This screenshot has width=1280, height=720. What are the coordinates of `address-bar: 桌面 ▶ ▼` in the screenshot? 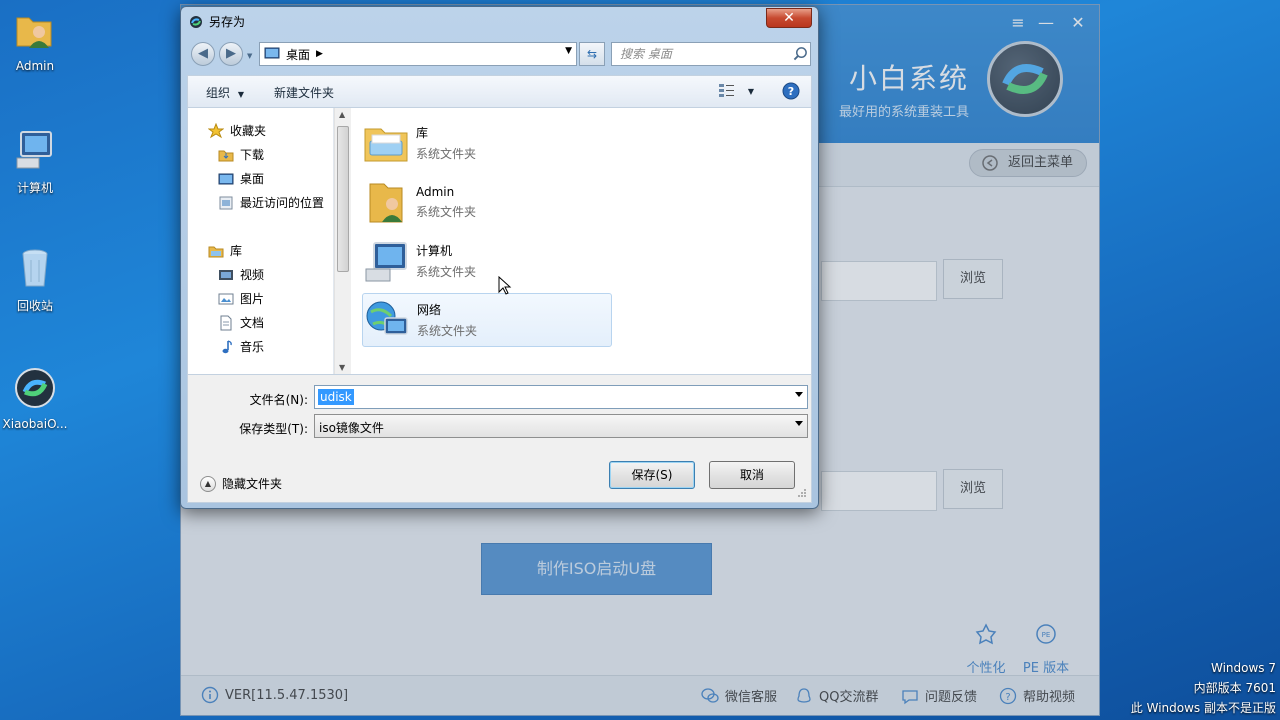 It's located at (418, 54).